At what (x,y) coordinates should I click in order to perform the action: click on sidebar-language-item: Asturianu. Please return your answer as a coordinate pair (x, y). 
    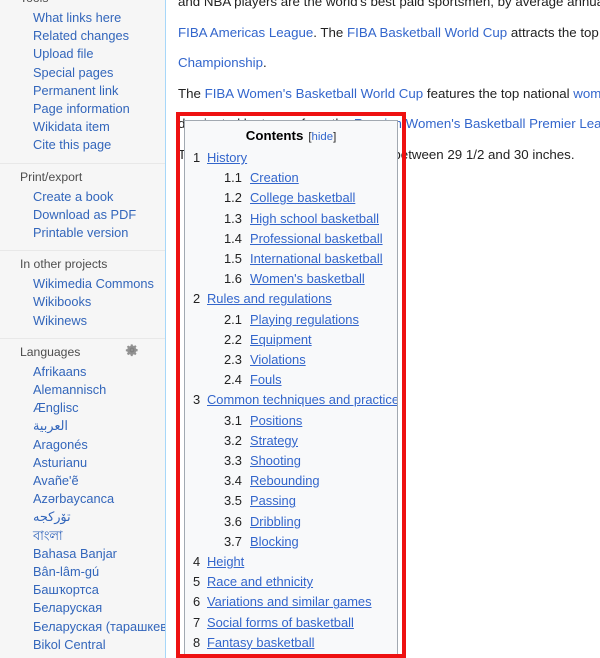
    Looking at the image, I should click on (82, 463).